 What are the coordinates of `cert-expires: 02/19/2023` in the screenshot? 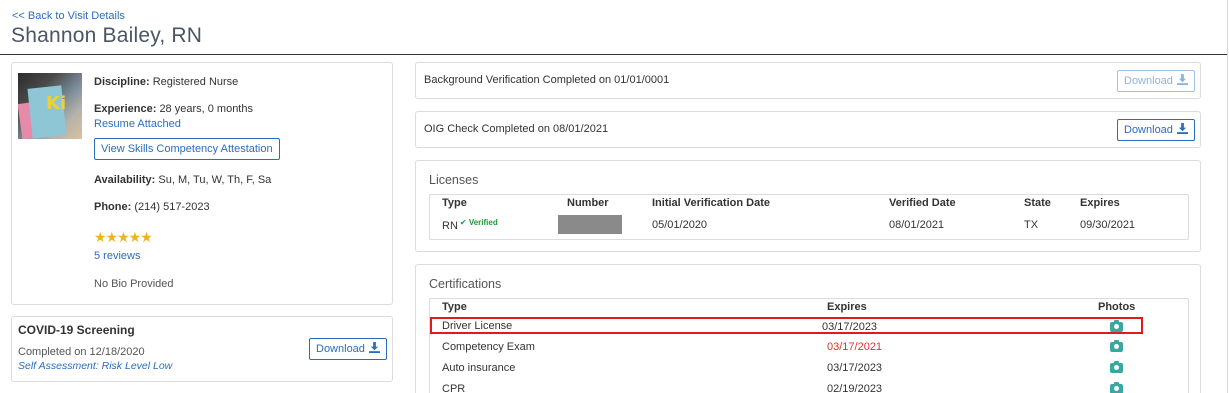 It's located at (855, 388).